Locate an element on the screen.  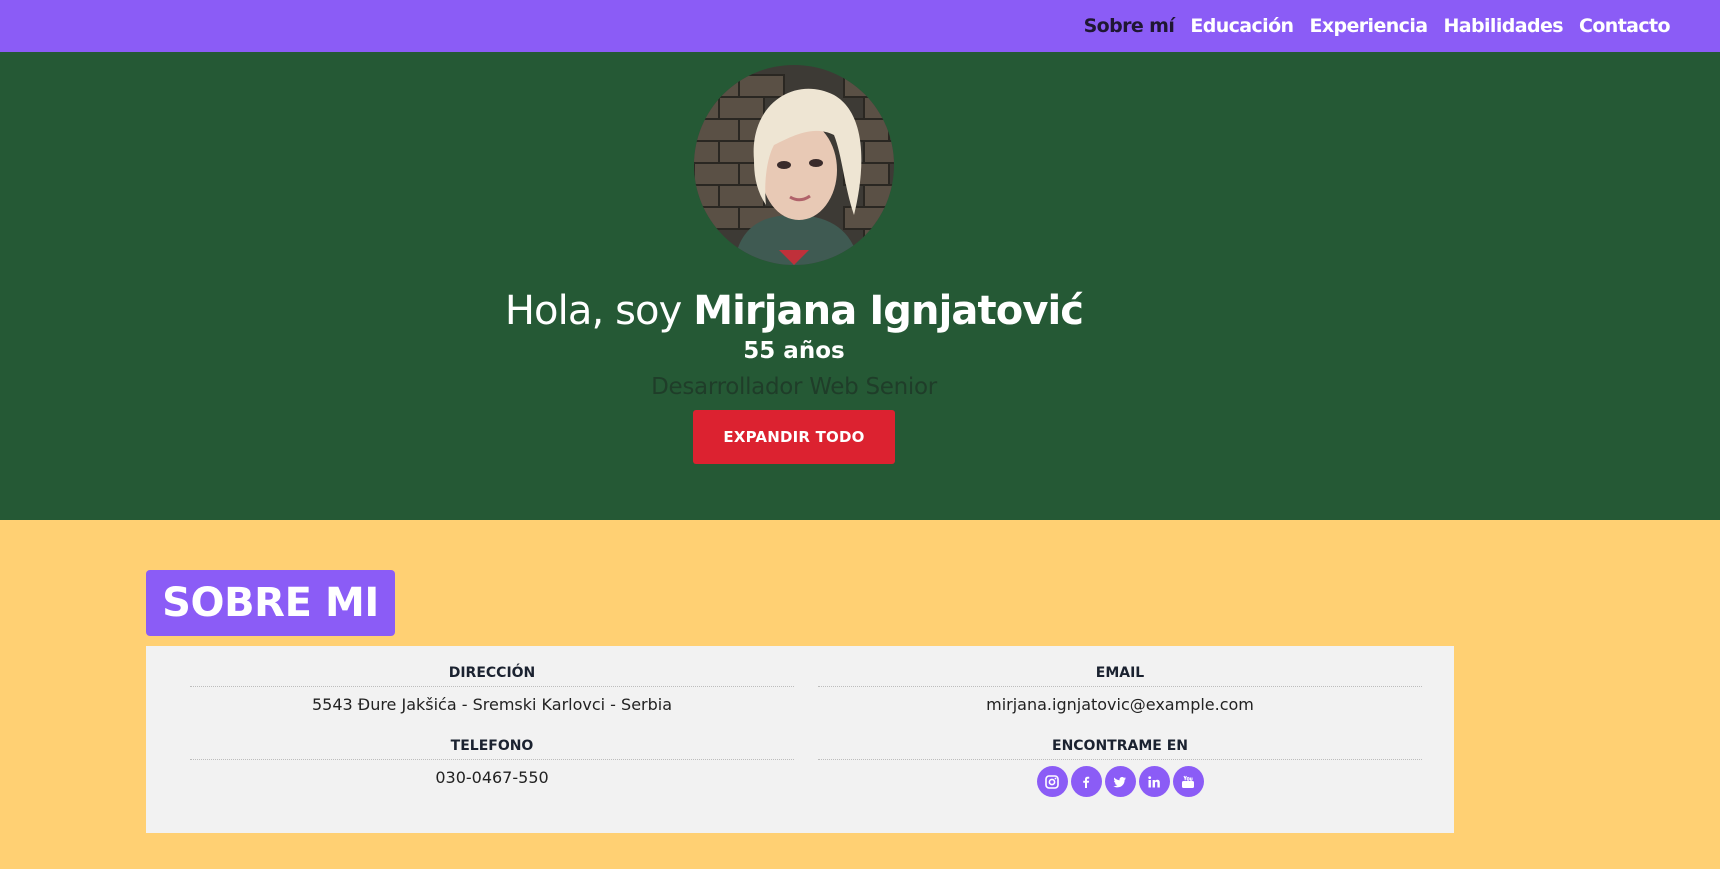
social-links is located at coordinates (1120, 781).